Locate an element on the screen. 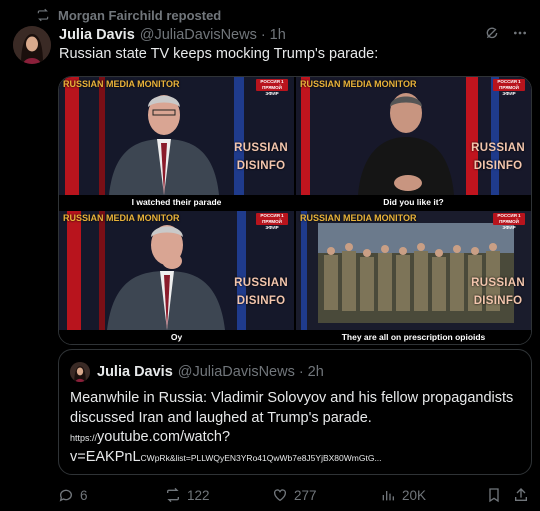  author-name: Julia Davis is located at coordinates (97, 35).